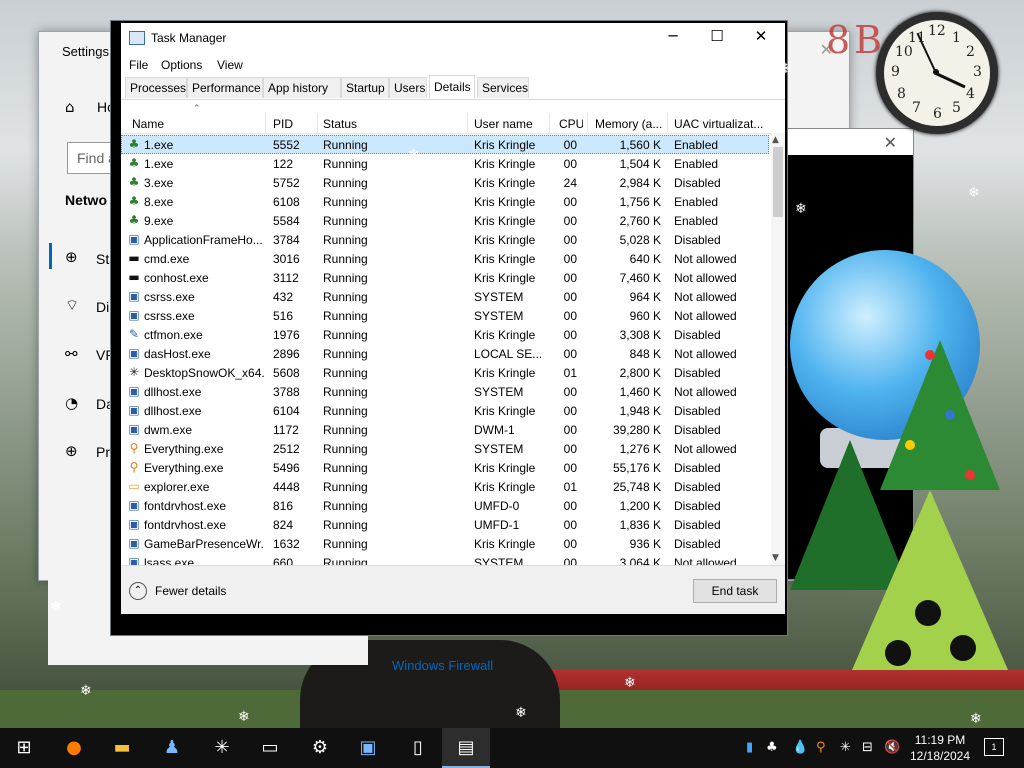  What do you see at coordinates (293, 124) in the screenshot?
I see `column-pid: PID` at bounding box center [293, 124].